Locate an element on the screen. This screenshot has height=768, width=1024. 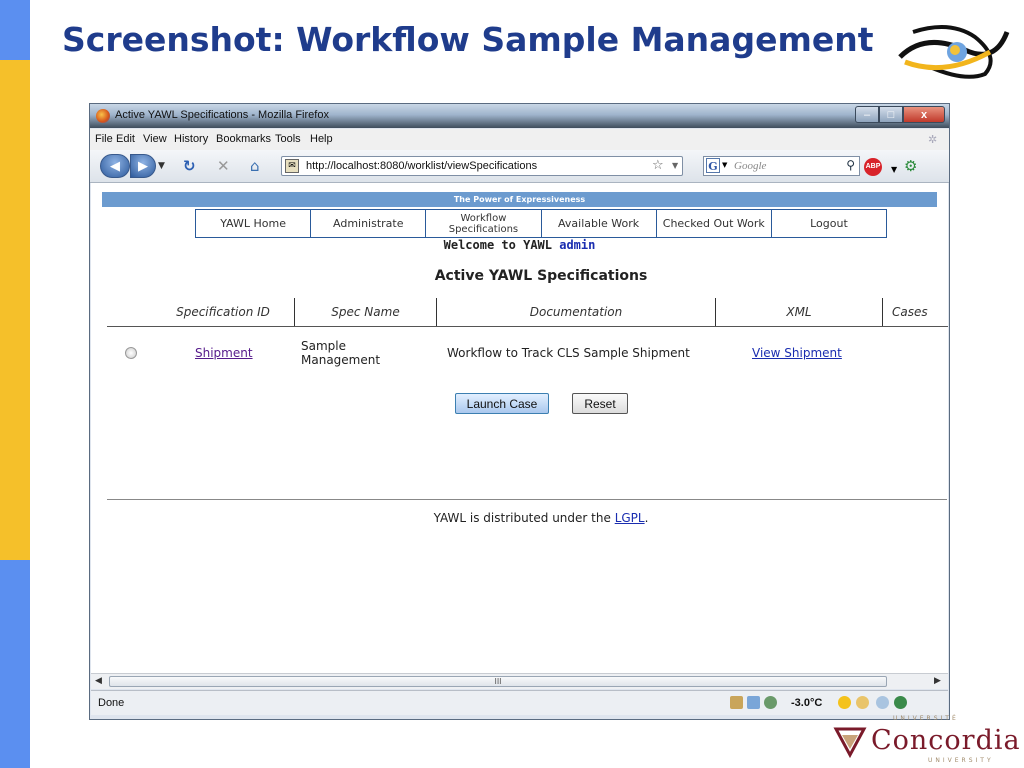
slide-title: Screenshot: Workflow Sample Management is located at coordinates (468, 39).